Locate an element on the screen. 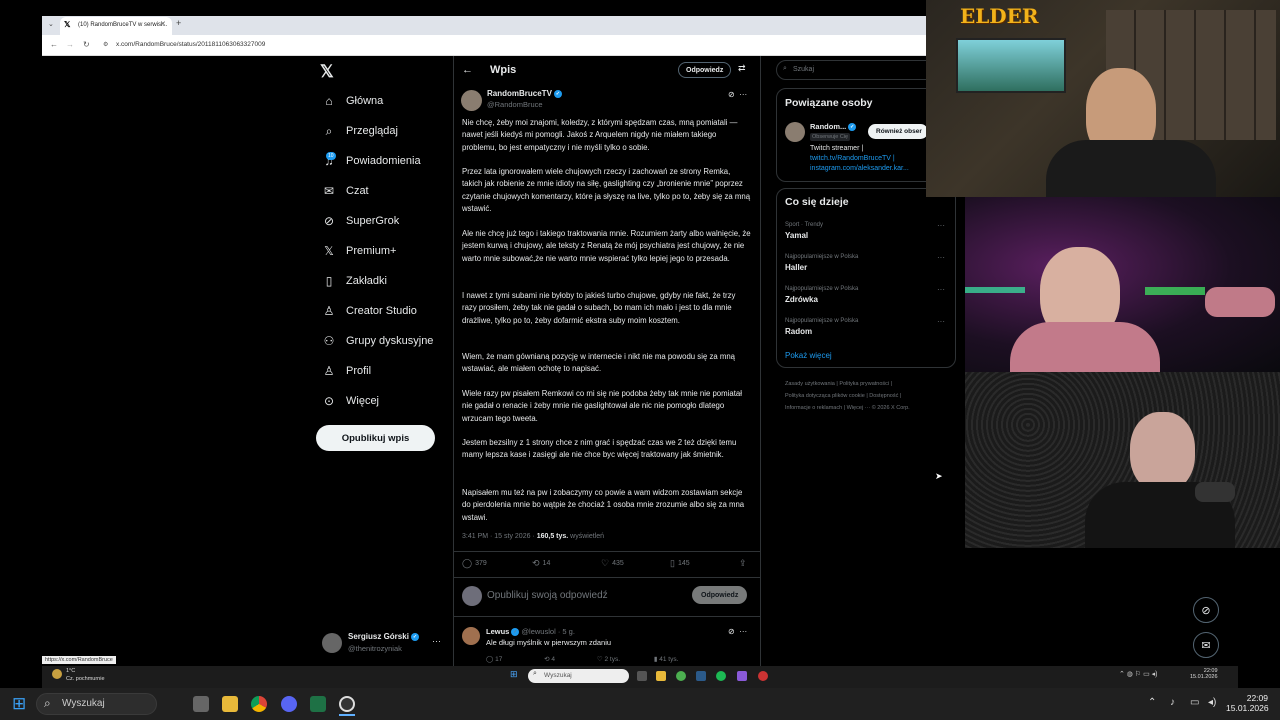  nav-explore: ⌕ Przeglądaj is located at coordinates (385, 131).